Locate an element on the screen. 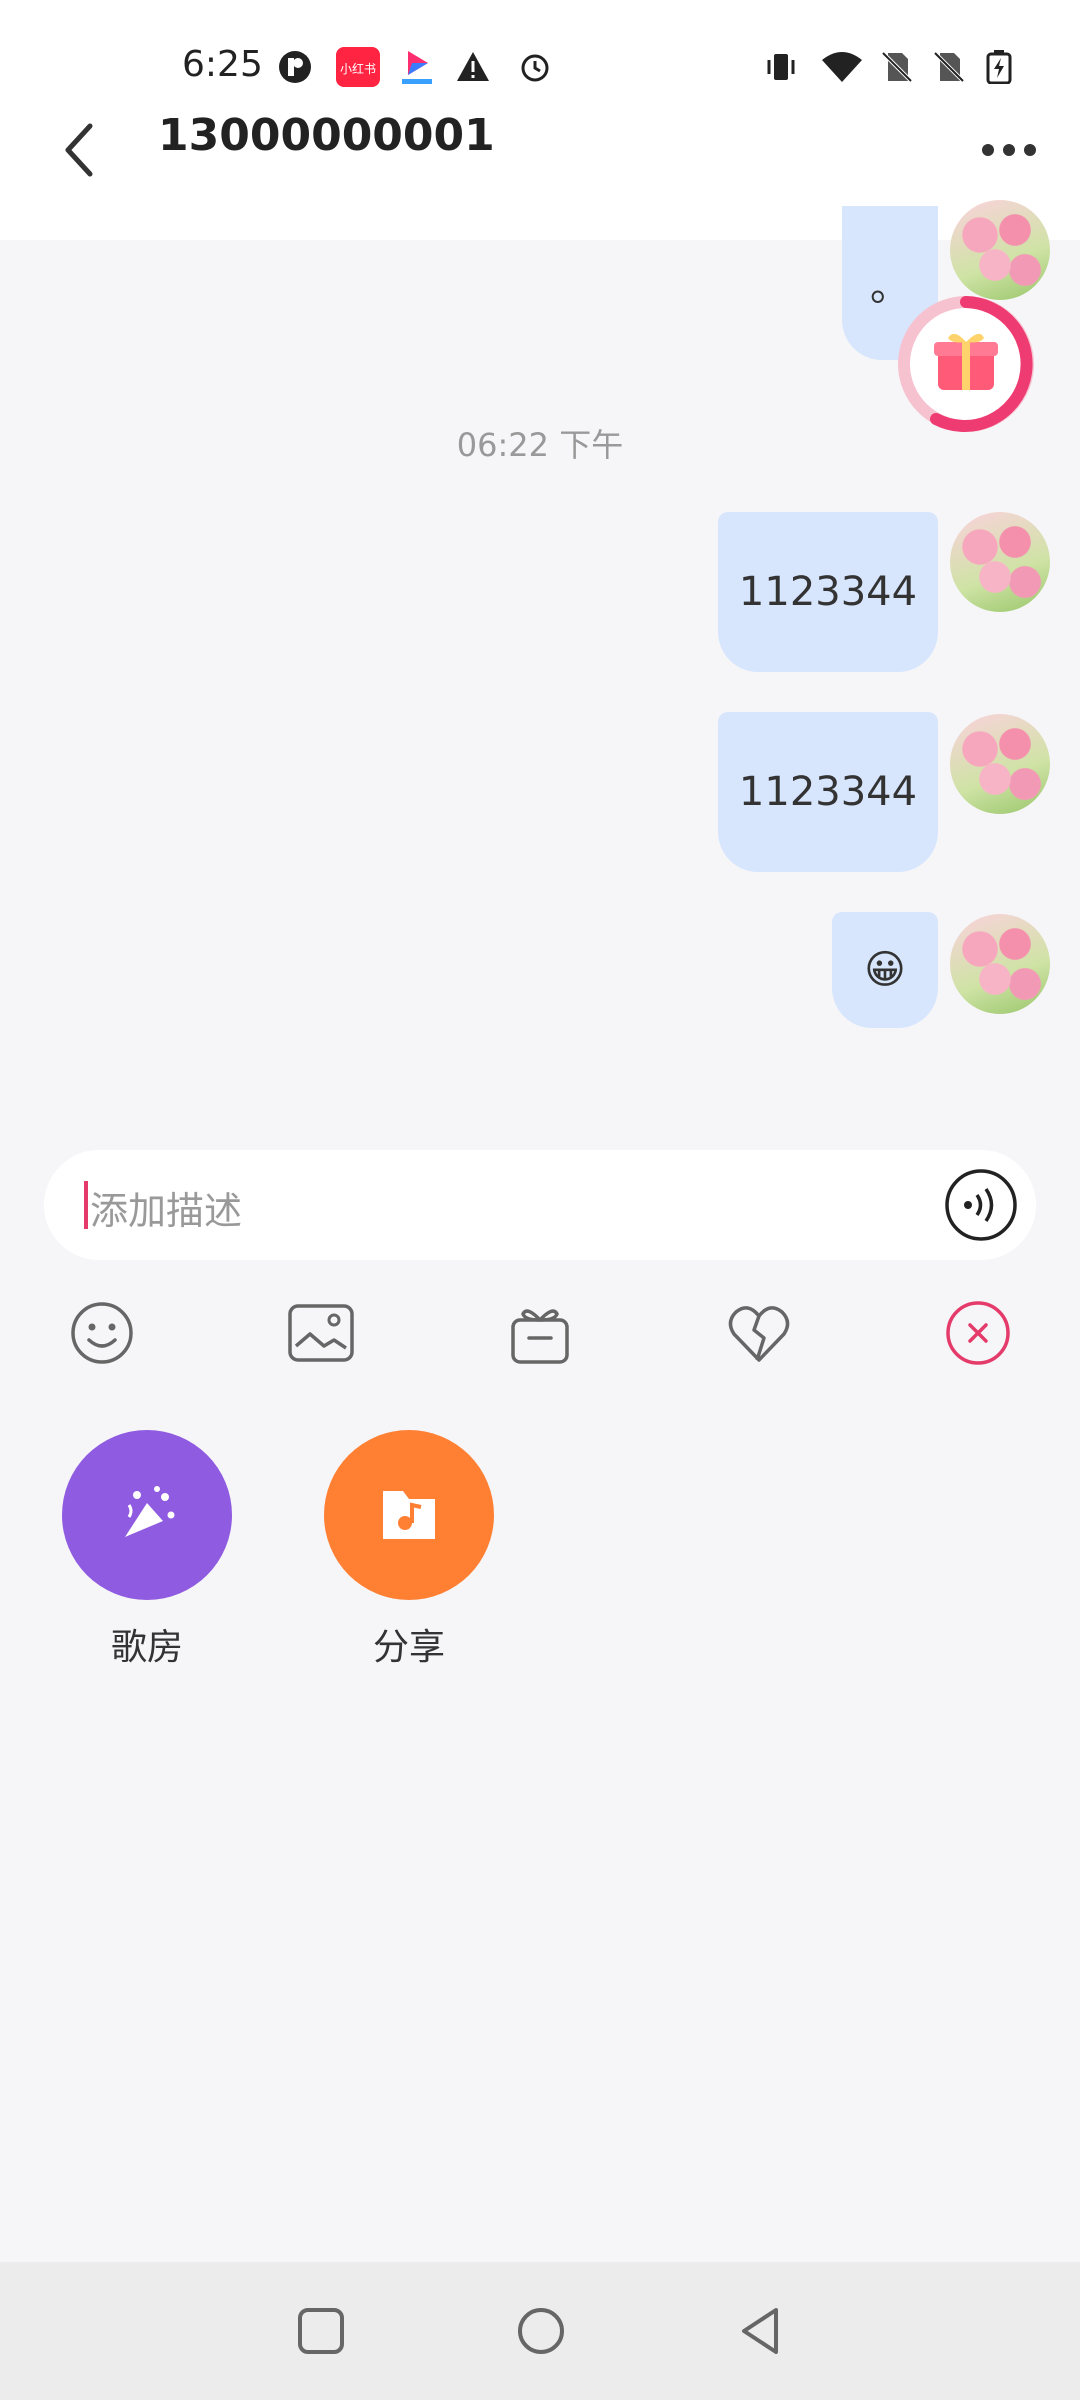  video-app-icon is located at coordinates (417, 67).